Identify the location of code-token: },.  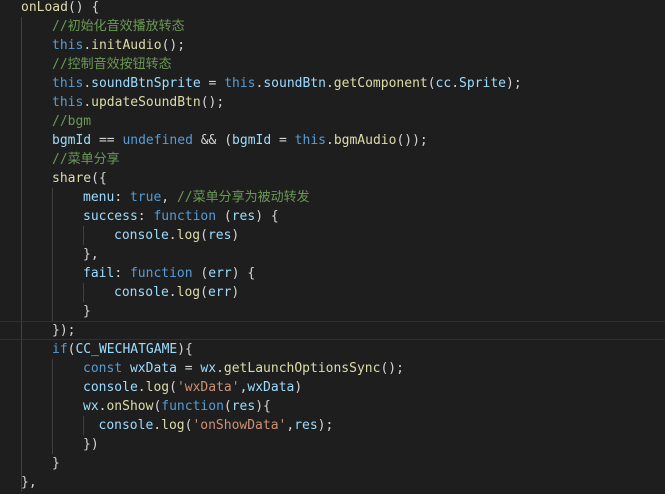
(29, 482).